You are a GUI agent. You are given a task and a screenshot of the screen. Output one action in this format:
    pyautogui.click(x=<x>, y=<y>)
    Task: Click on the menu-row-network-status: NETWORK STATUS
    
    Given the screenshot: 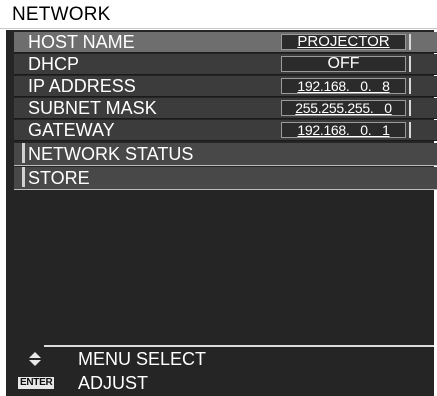 What is the action you would take?
    pyautogui.click(x=225, y=154)
    